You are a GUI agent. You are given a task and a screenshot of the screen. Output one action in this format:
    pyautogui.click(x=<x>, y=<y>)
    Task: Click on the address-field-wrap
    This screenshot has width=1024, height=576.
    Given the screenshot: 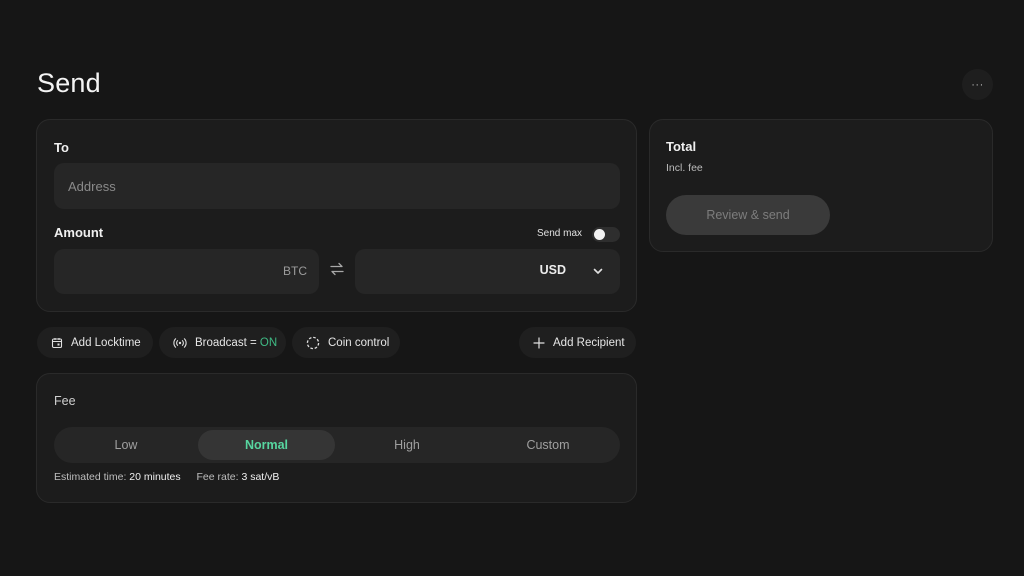 What is the action you would take?
    pyautogui.click(x=337, y=186)
    